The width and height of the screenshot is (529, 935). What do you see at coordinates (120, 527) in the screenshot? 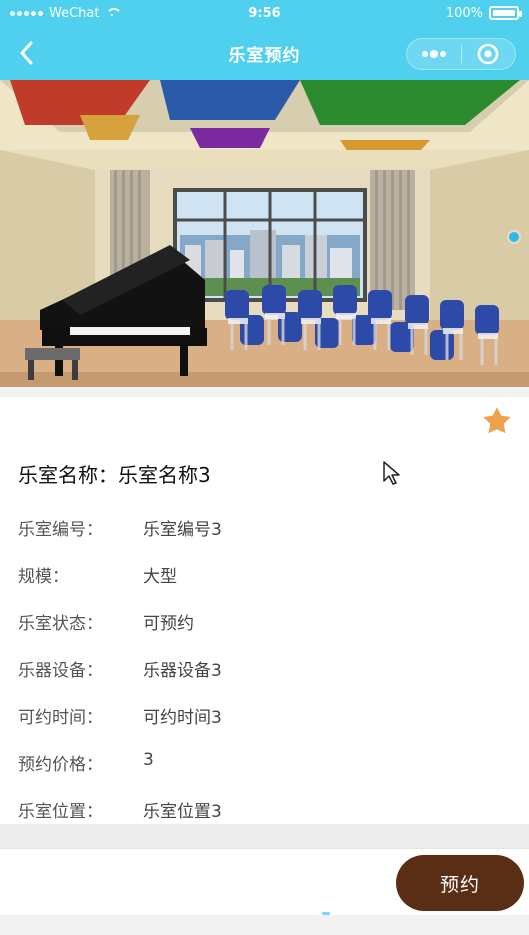
I see `field-room-code: 乐室编号： 乐室编号3` at bounding box center [120, 527].